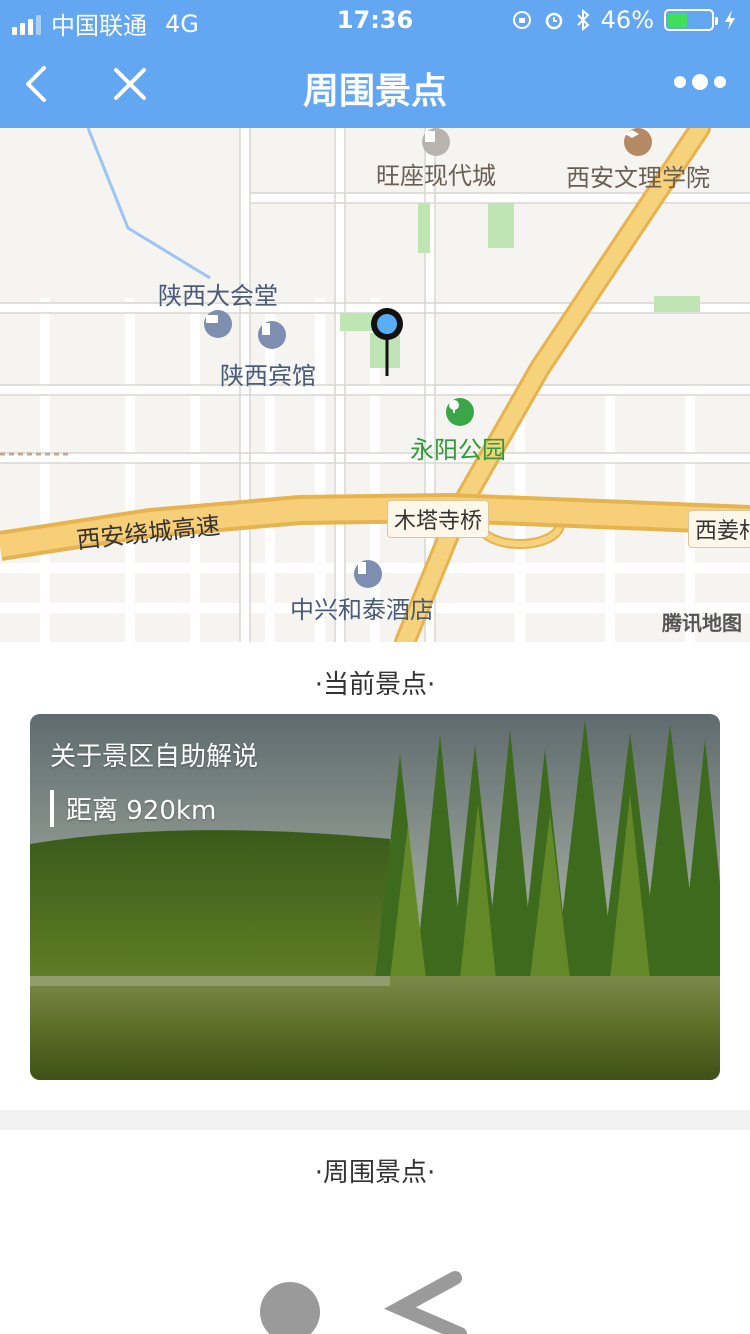 This screenshot has height=1334, width=750. What do you see at coordinates (374, 91) in the screenshot?
I see `page-title: 周围景点` at bounding box center [374, 91].